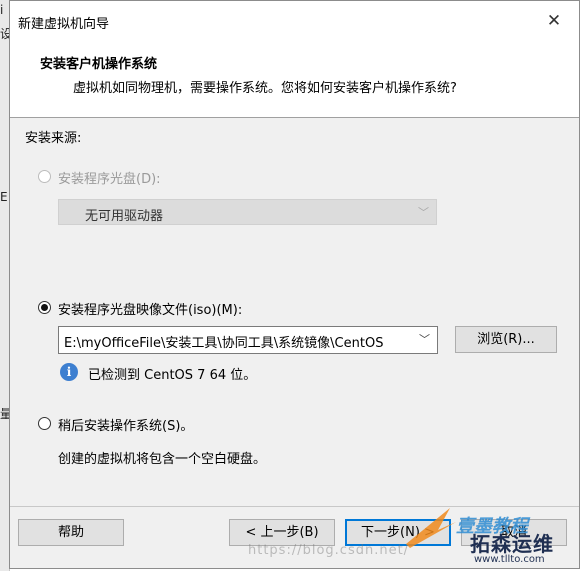 Image resolution: width=582 pixels, height=571 pixels. Describe the element at coordinates (53, 138) in the screenshot. I see `install-source-label: 安装来源:` at that location.